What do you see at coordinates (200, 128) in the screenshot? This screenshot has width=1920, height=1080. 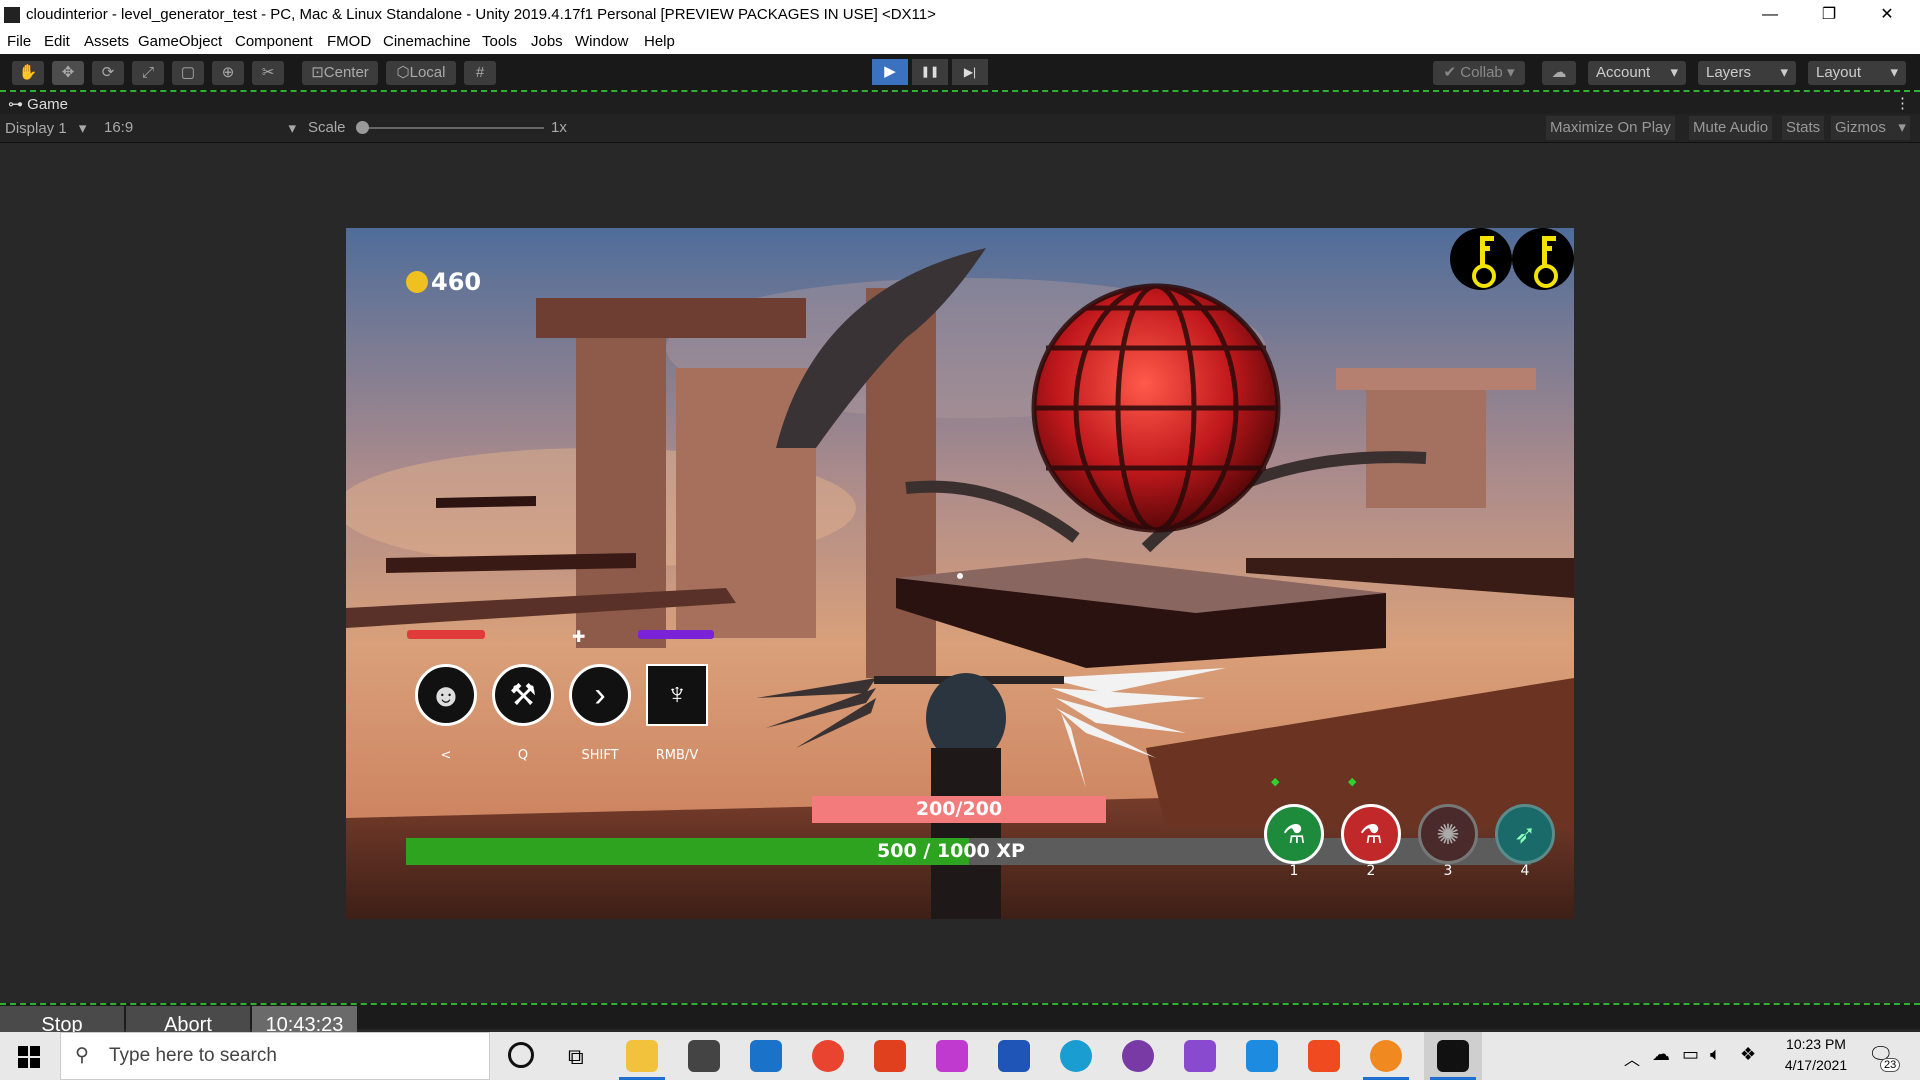 I see `aspect-dropdown: 16:9 ▾` at bounding box center [200, 128].